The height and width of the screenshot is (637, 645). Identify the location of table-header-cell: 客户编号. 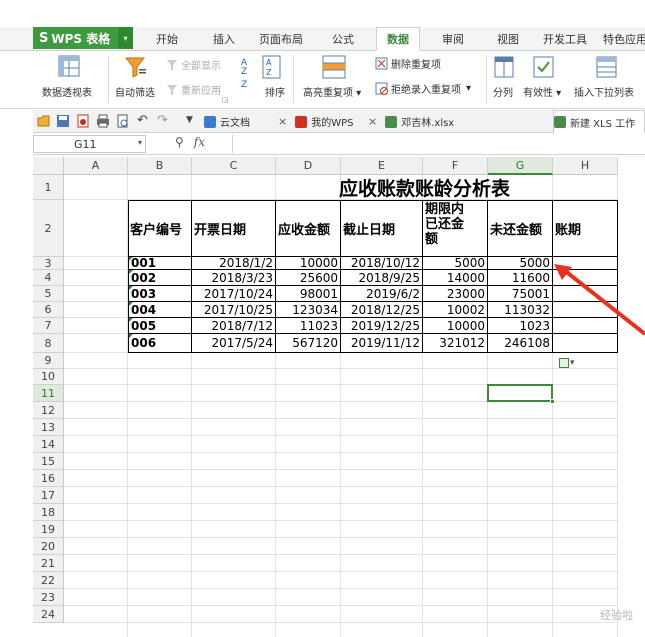
(160, 228).